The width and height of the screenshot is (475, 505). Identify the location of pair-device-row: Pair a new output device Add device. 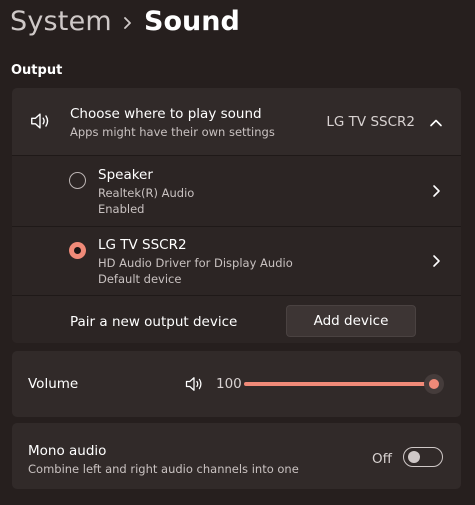
(236, 319).